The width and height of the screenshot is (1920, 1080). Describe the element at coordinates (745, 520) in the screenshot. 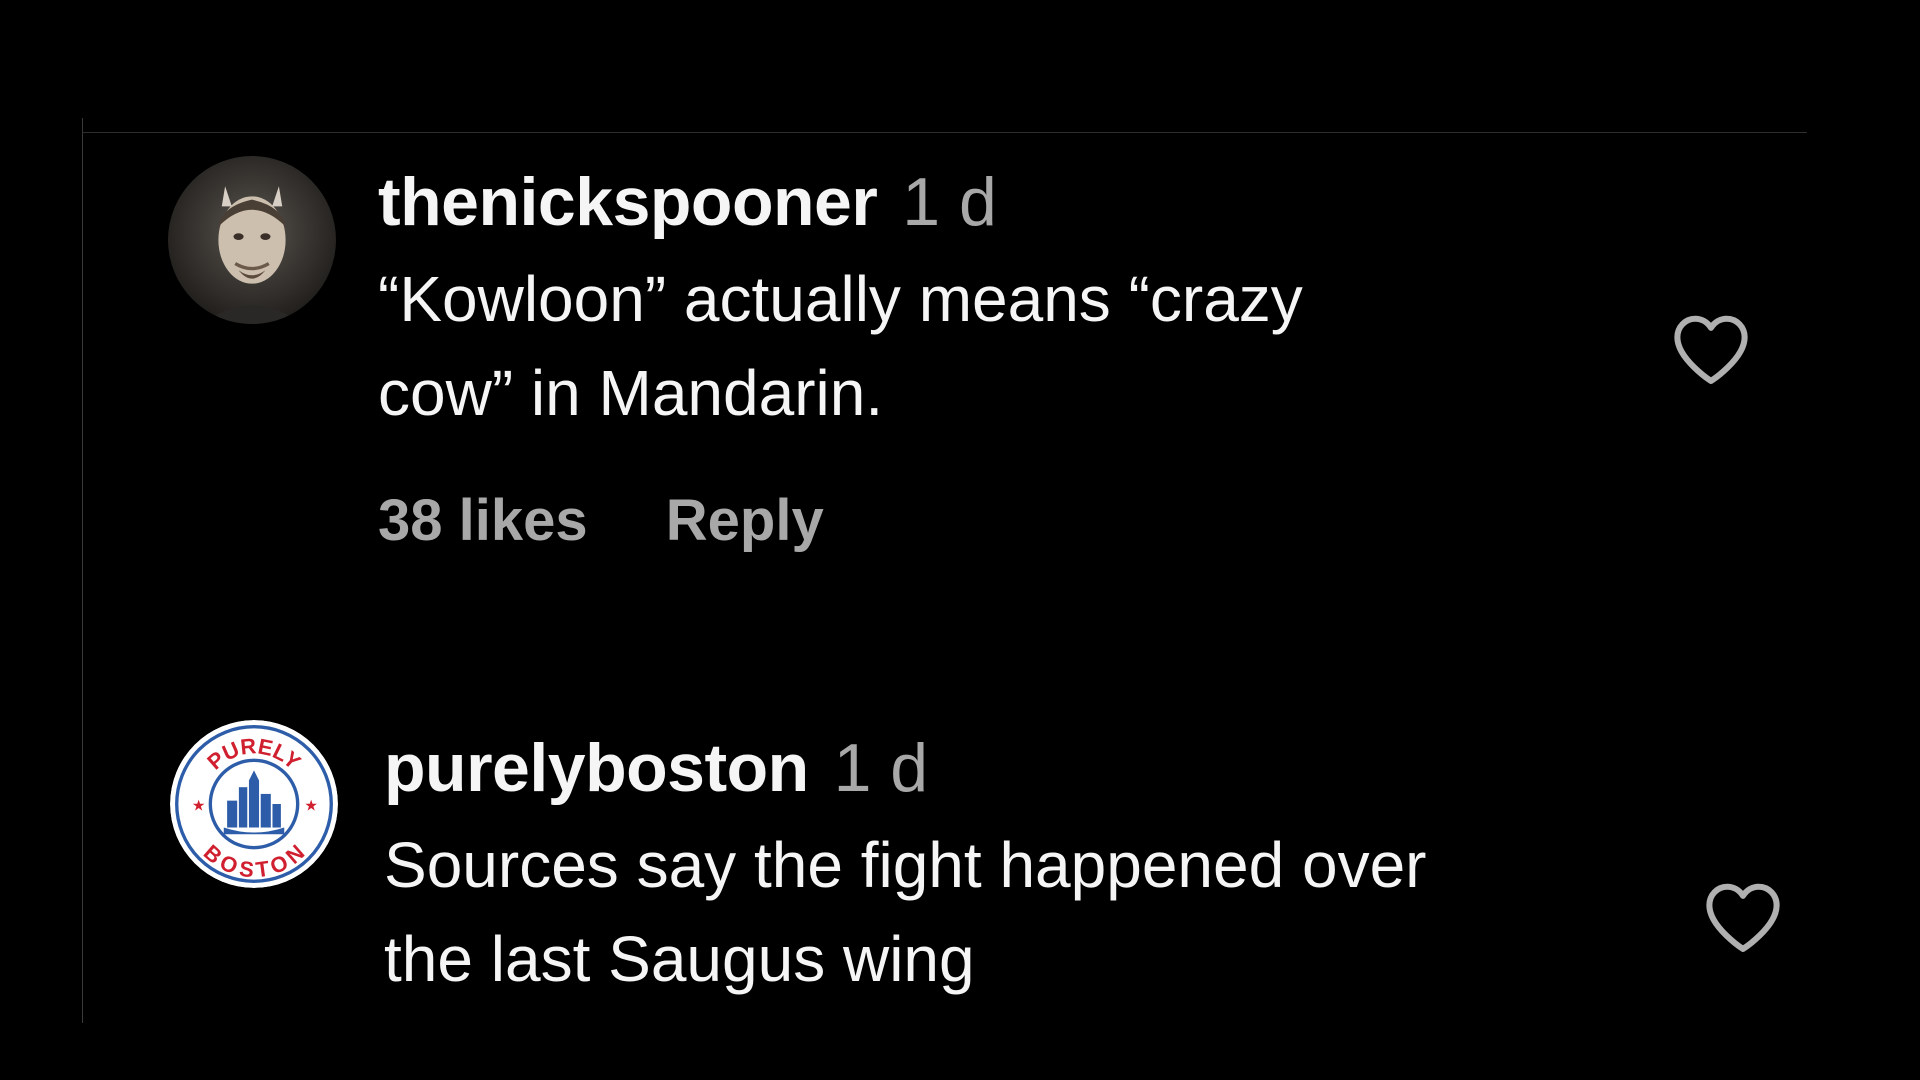

I see `reply-button: Reply` at that location.